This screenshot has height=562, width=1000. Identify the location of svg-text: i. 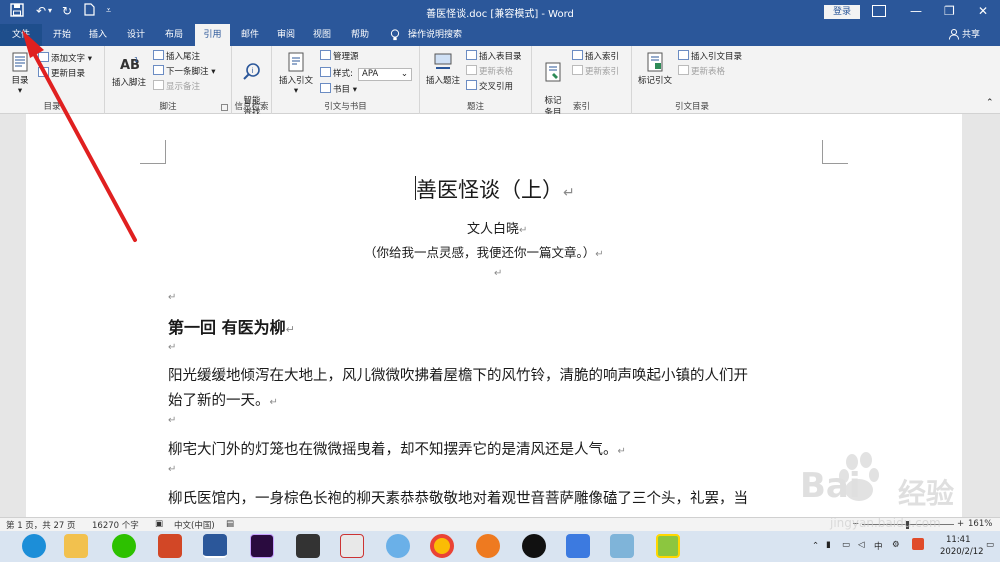
(253, 71).